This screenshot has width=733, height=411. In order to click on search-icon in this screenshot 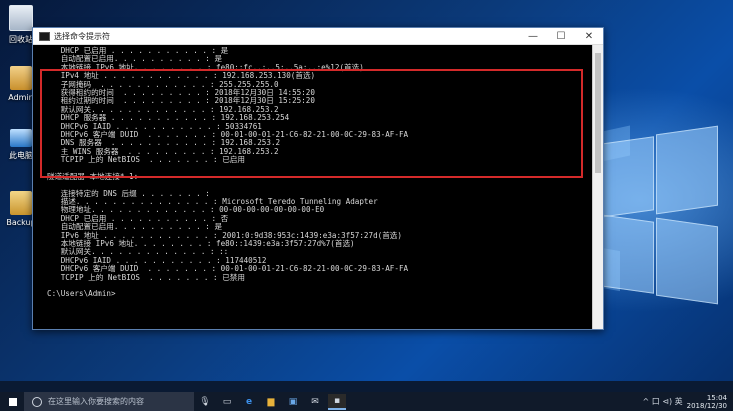, I will do `click(37, 401)`.